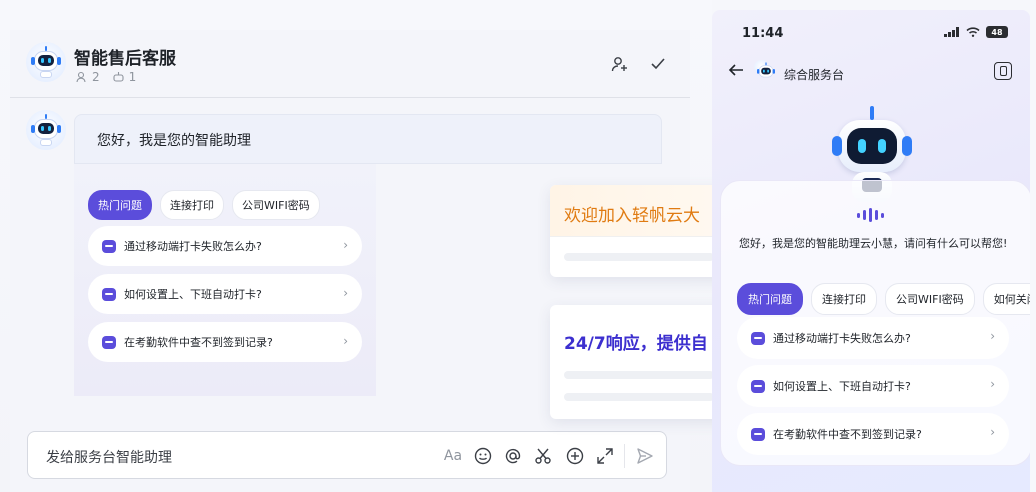 The width and height of the screenshot is (1036, 492). What do you see at coordinates (997, 32) in the screenshot?
I see `battery-icon: 48` at bounding box center [997, 32].